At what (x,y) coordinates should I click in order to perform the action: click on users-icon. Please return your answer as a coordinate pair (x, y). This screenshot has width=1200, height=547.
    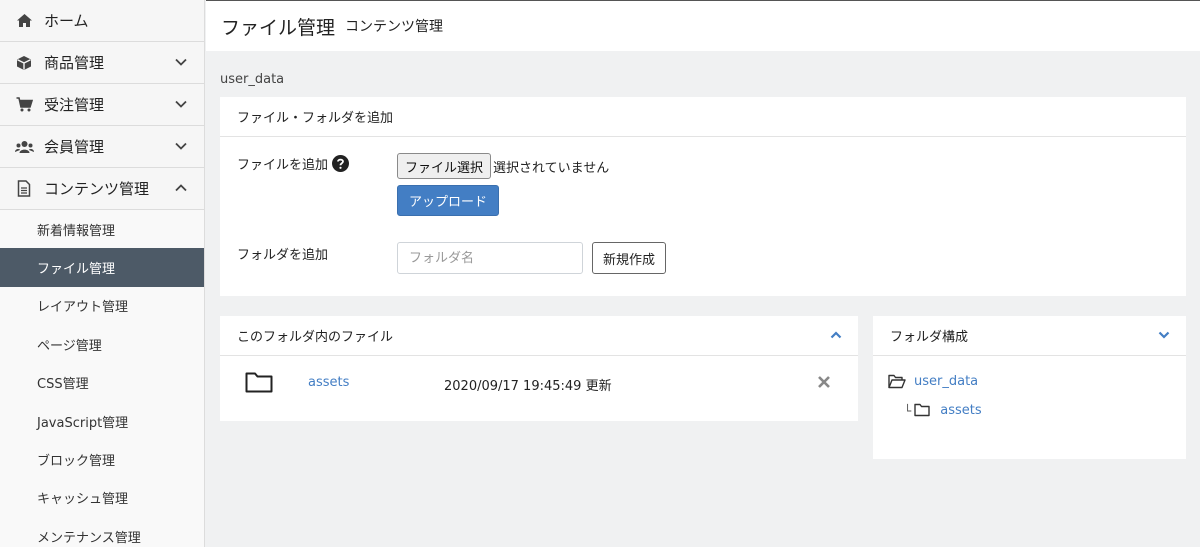
    Looking at the image, I should click on (24, 147).